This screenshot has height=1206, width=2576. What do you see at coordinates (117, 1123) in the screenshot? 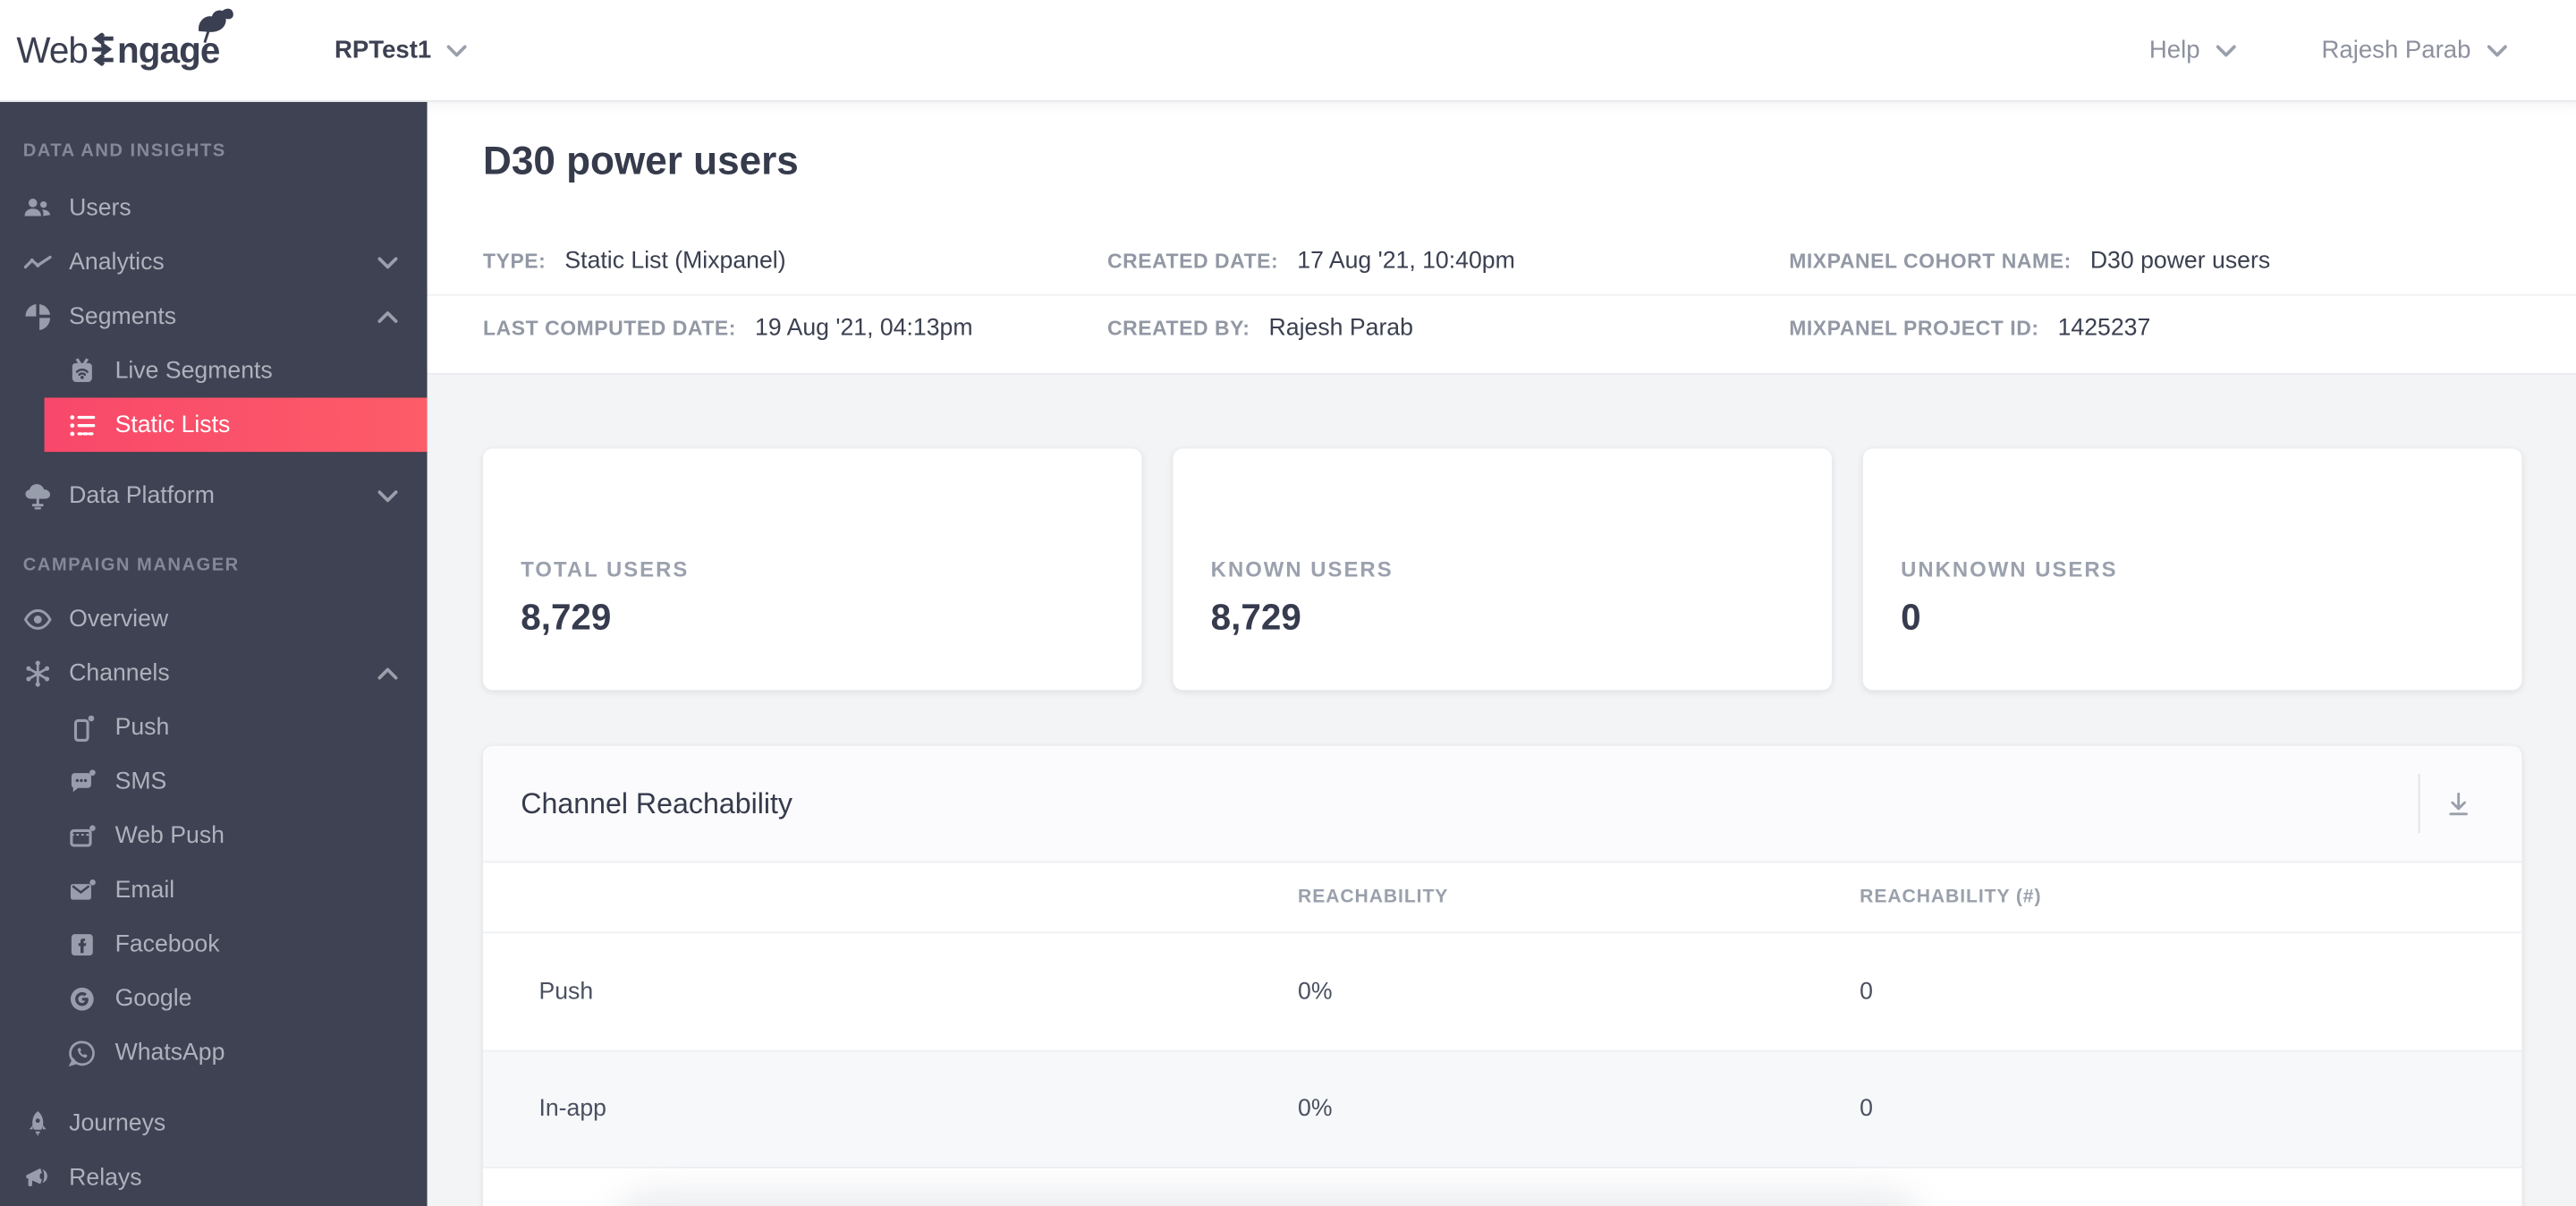
I see `sidebar-item-label: Journeys` at bounding box center [117, 1123].